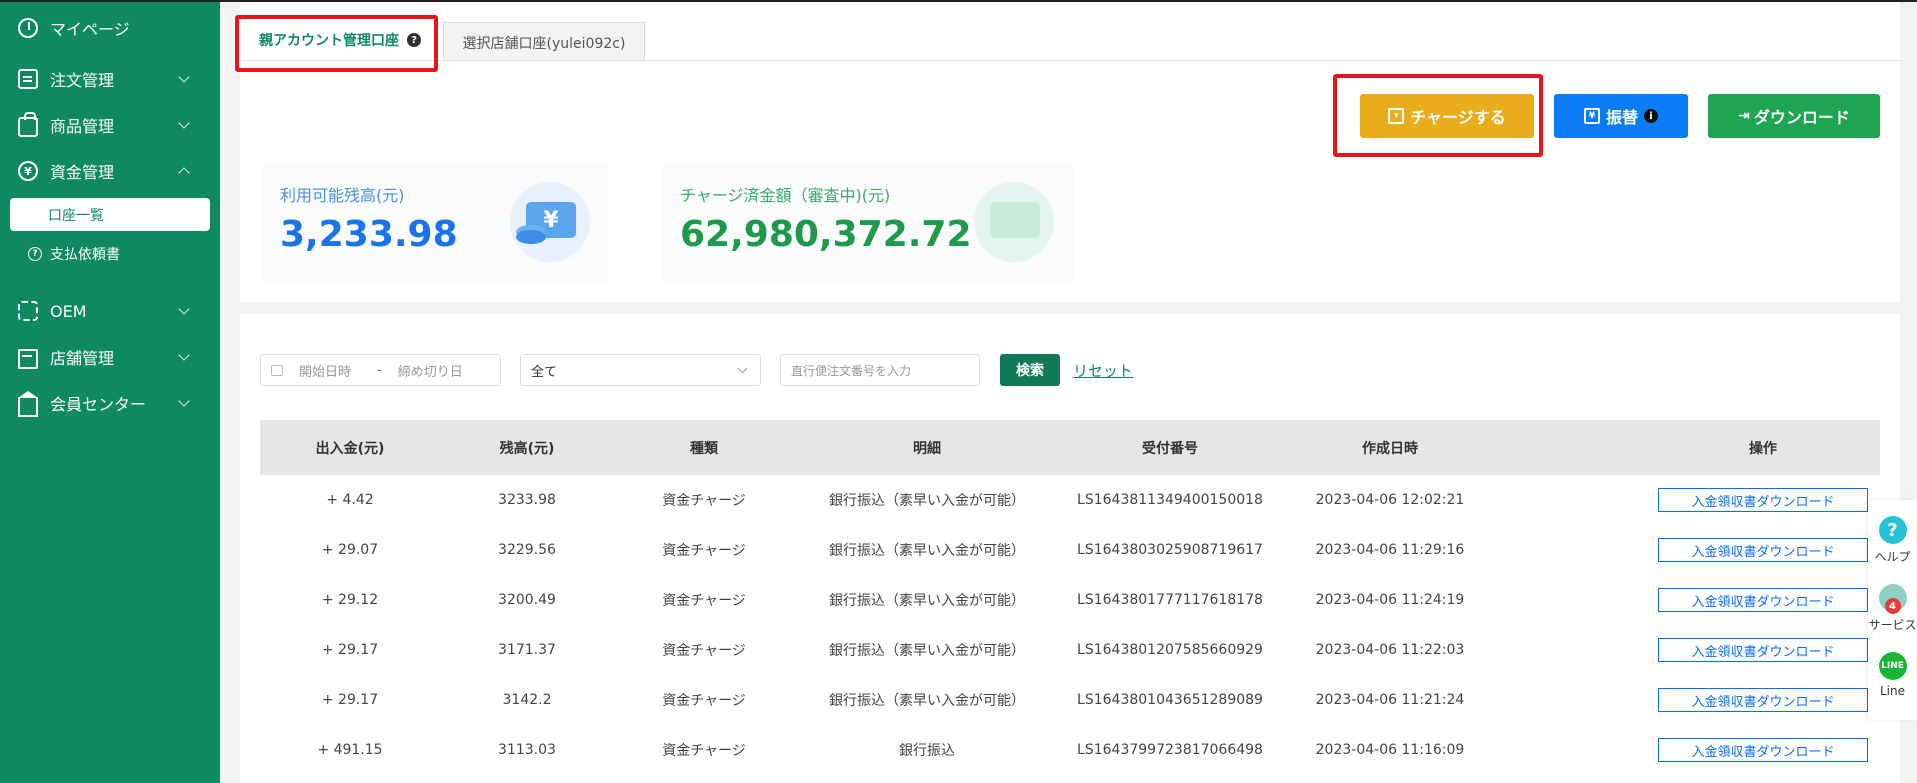  I want to click on pending-charge-label: チャージ済金額（審査中)(元), so click(785, 195).